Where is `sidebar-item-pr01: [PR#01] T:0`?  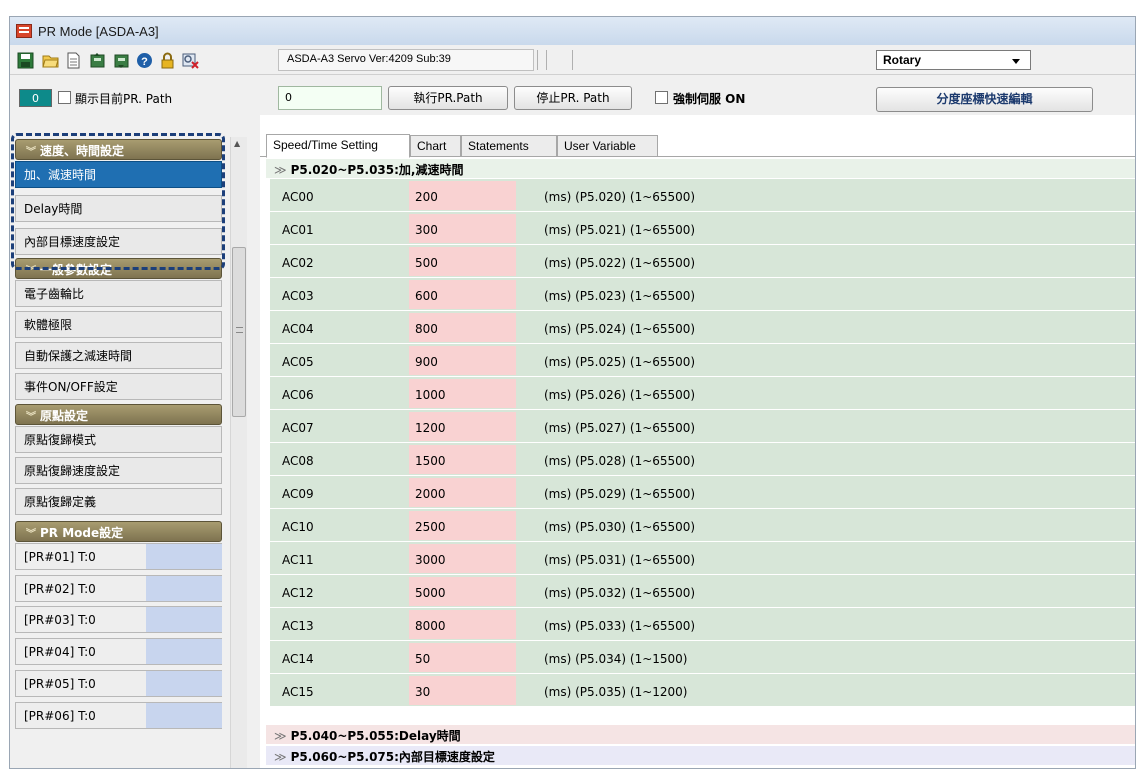 sidebar-item-pr01: [PR#01] T:0 is located at coordinates (118, 556).